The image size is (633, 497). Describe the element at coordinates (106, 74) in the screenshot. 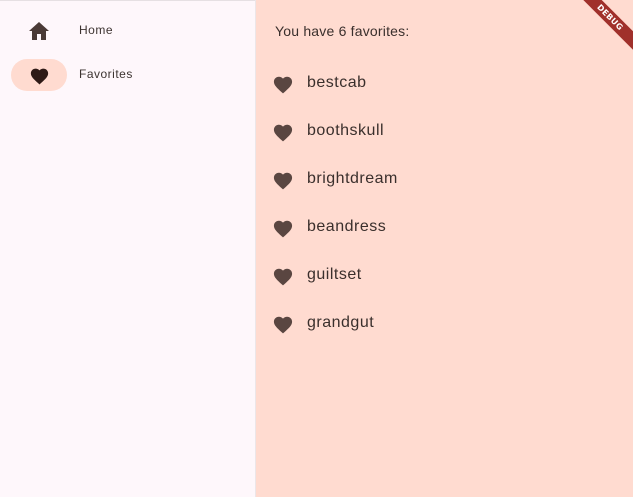

I see `nav-label-favorites: Favorites` at that location.